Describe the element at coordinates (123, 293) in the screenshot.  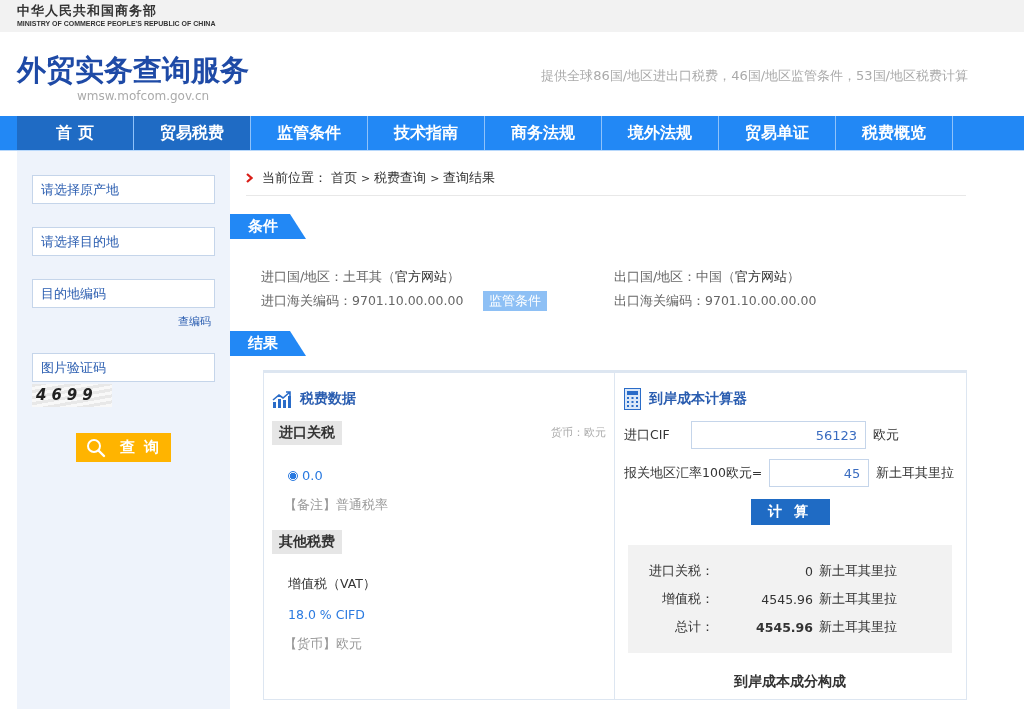
I see `code-field: 目的地编码` at that location.